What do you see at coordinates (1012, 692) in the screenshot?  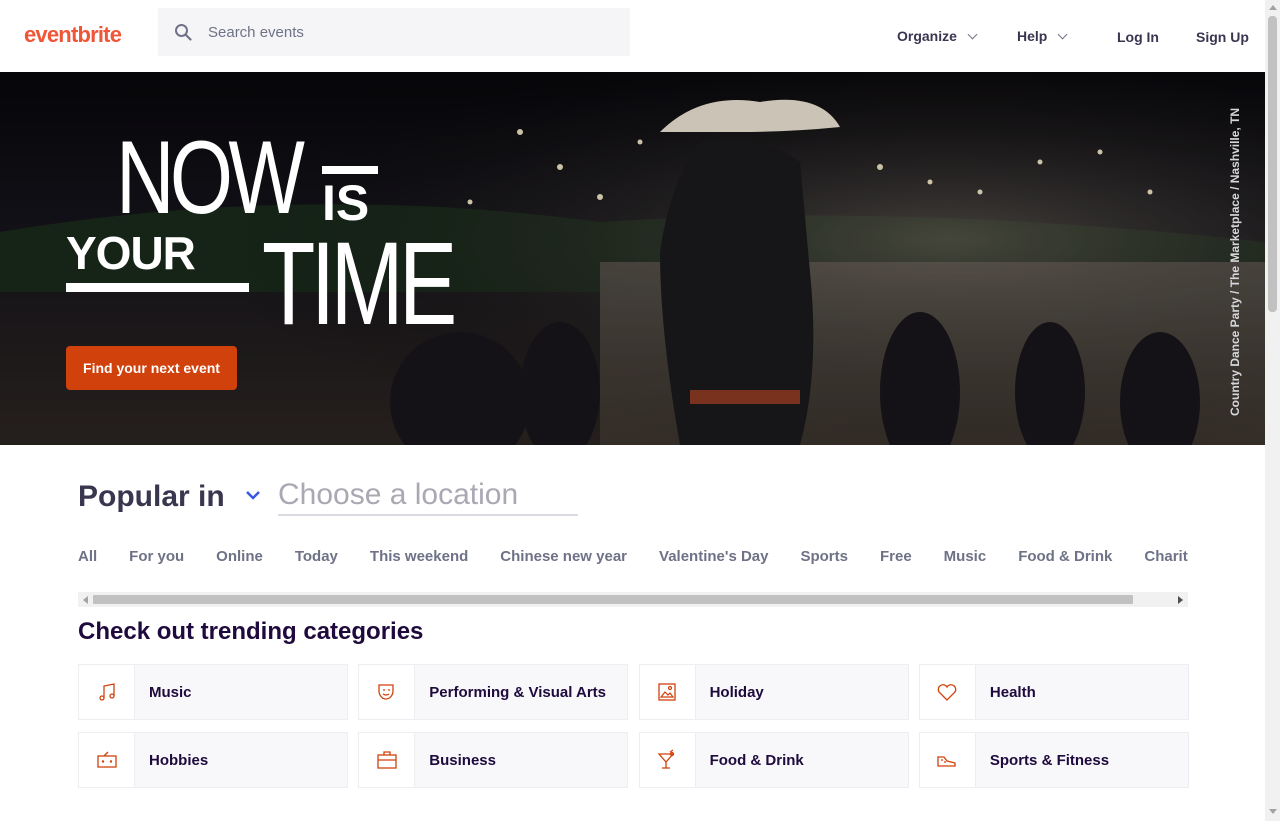 I see `category-label: Health` at bounding box center [1012, 692].